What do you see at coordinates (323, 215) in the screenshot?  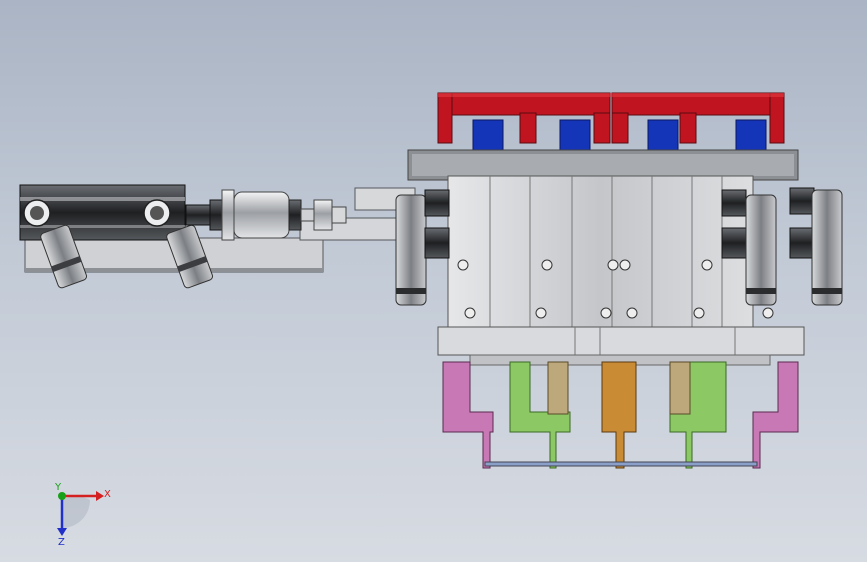 I see `stopper-nut` at bounding box center [323, 215].